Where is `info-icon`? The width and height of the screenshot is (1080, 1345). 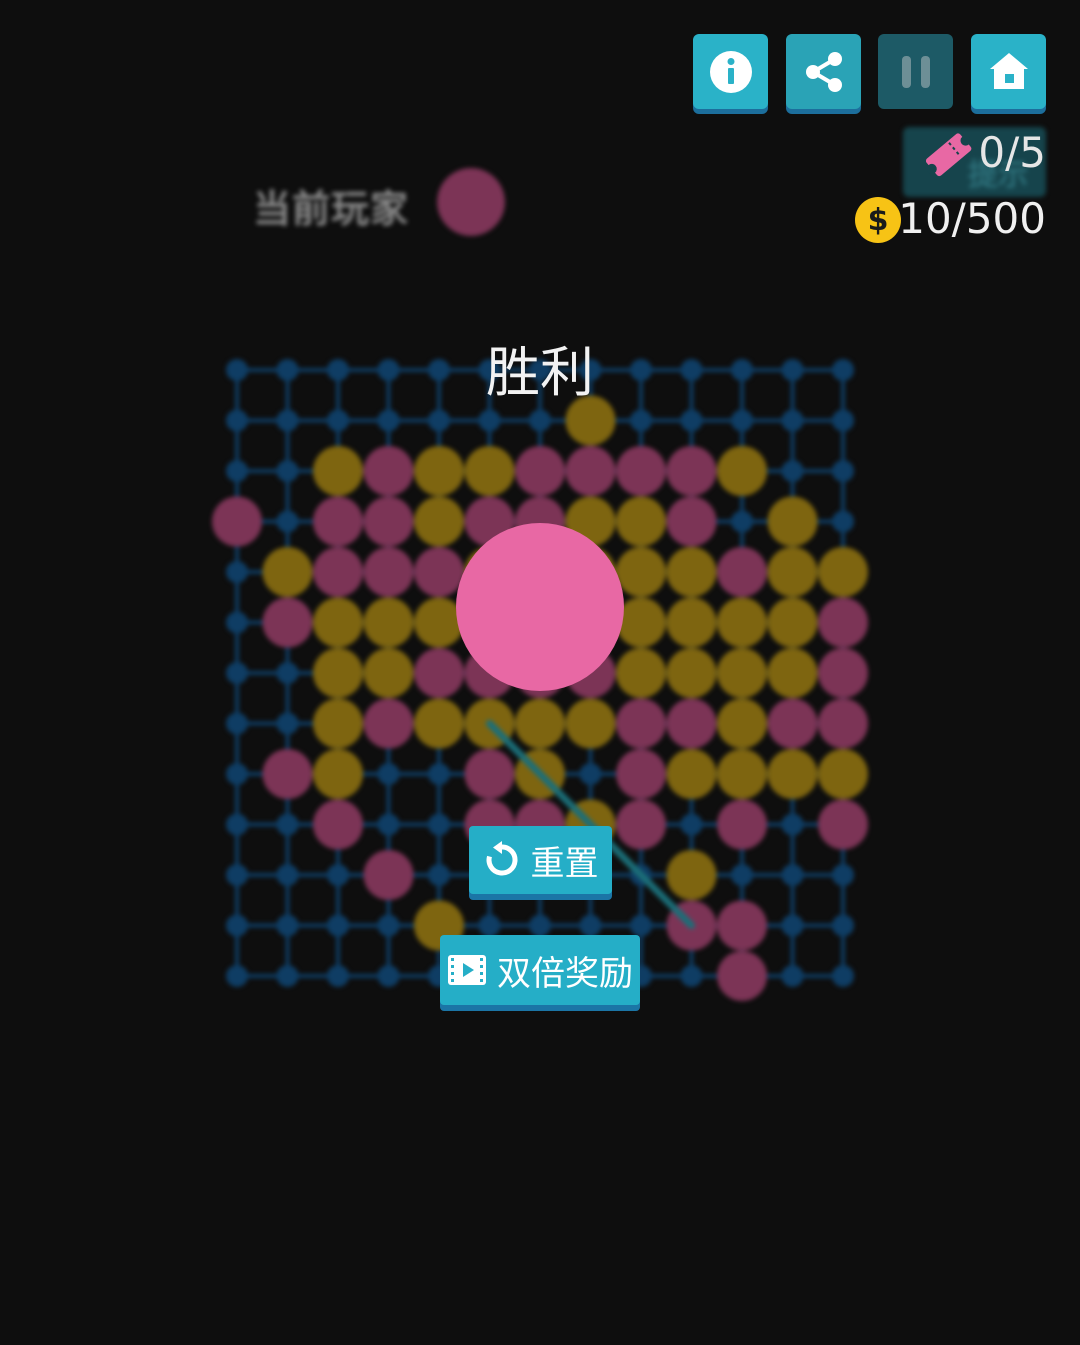
info-icon is located at coordinates (730, 71).